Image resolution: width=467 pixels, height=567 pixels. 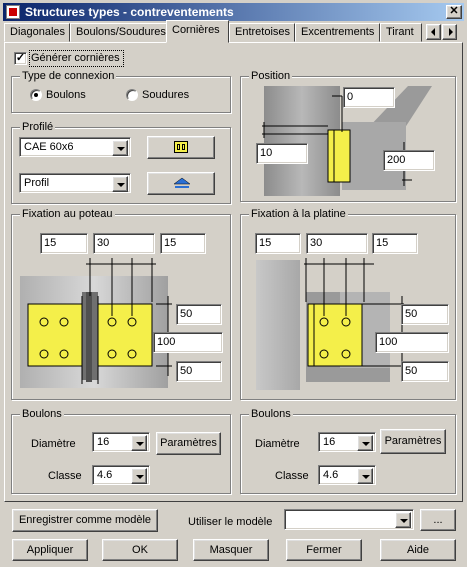 What do you see at coordinates (121, 442) in the screenshot?
I see `bolts-left-diameter-select: 16` at bounding box center [121, 442].